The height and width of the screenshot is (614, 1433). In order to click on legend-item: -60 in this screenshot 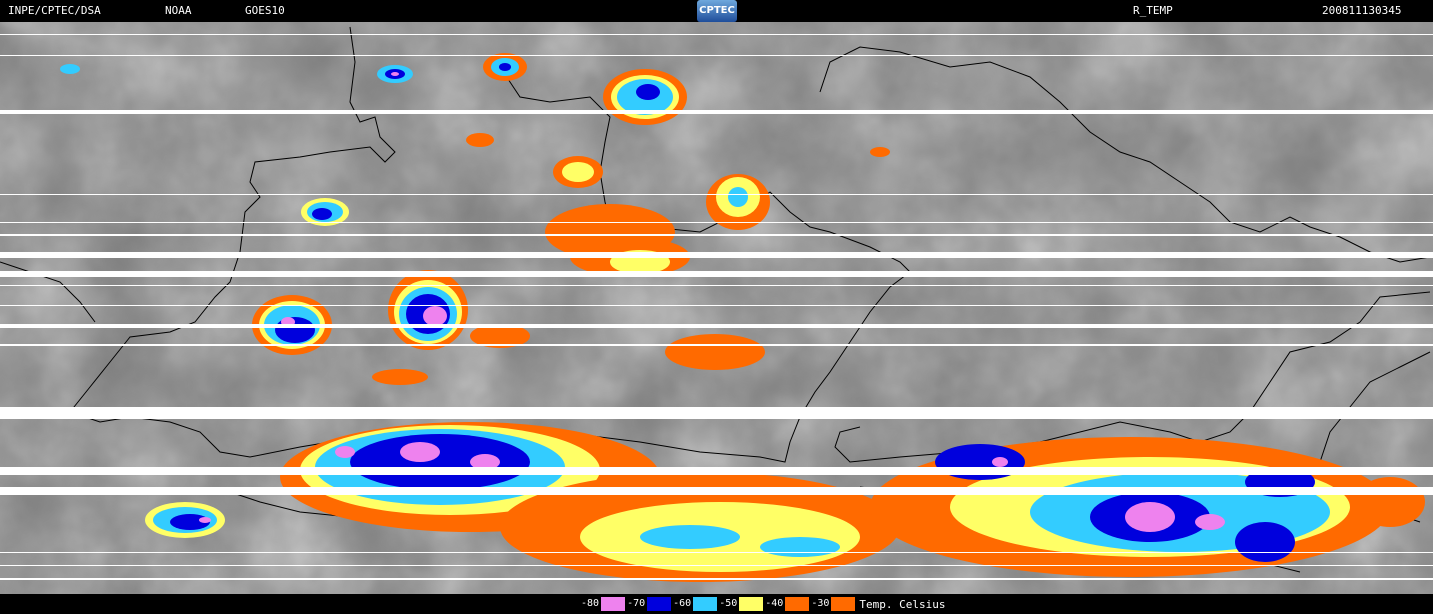, I will do `click(694, 604)`.